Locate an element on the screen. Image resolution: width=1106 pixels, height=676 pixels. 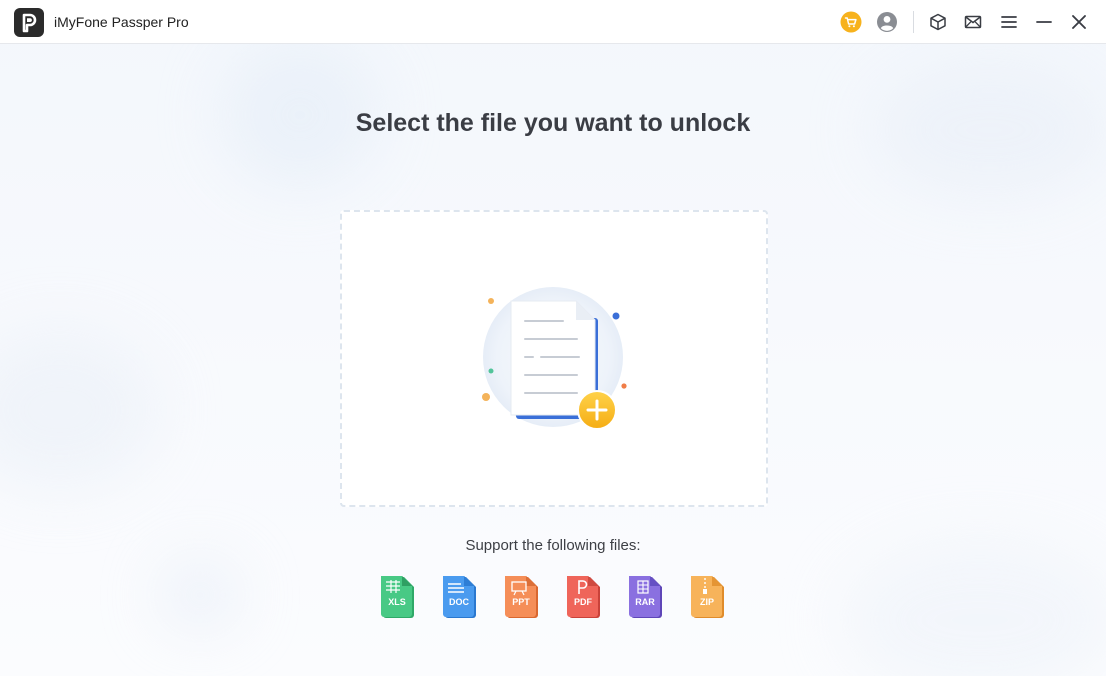
close-icon is located at coordinates (1079, 22).